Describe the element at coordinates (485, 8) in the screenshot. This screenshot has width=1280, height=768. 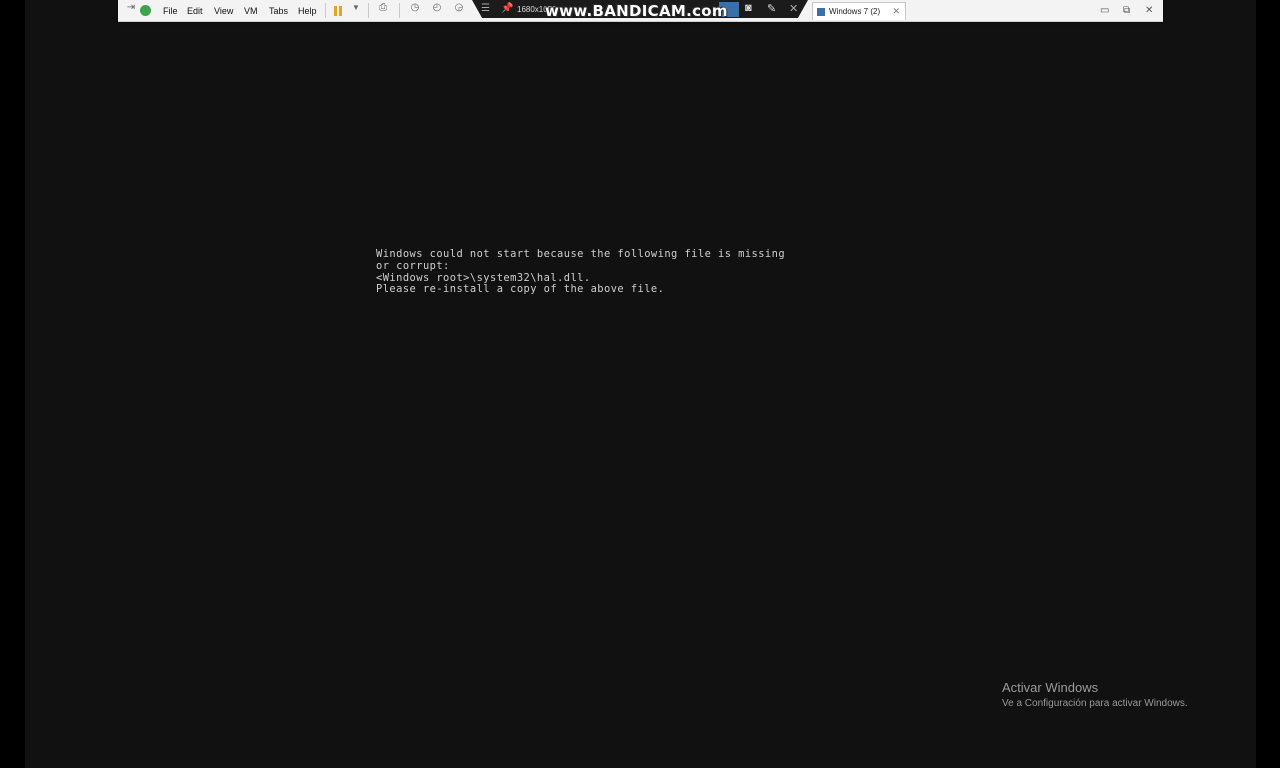
I see `menu-icon: ☰` at that location.